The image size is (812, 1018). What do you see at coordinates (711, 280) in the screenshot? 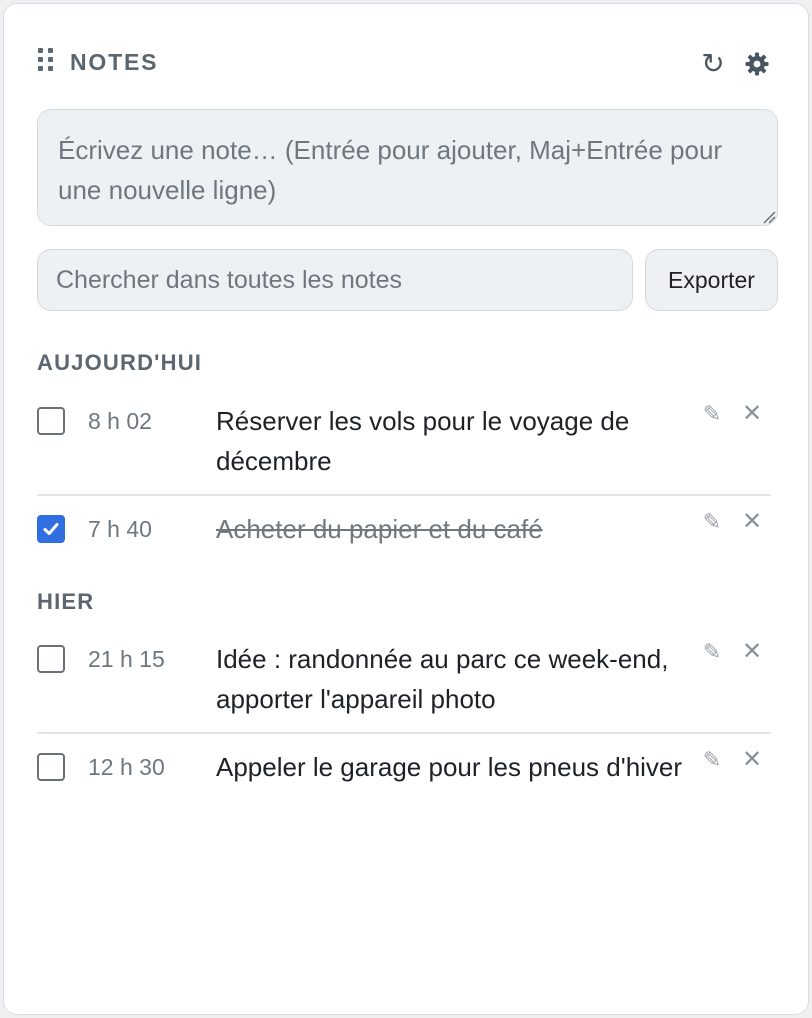
I see `export-button: Exporter` at bounding box center [711, 280].